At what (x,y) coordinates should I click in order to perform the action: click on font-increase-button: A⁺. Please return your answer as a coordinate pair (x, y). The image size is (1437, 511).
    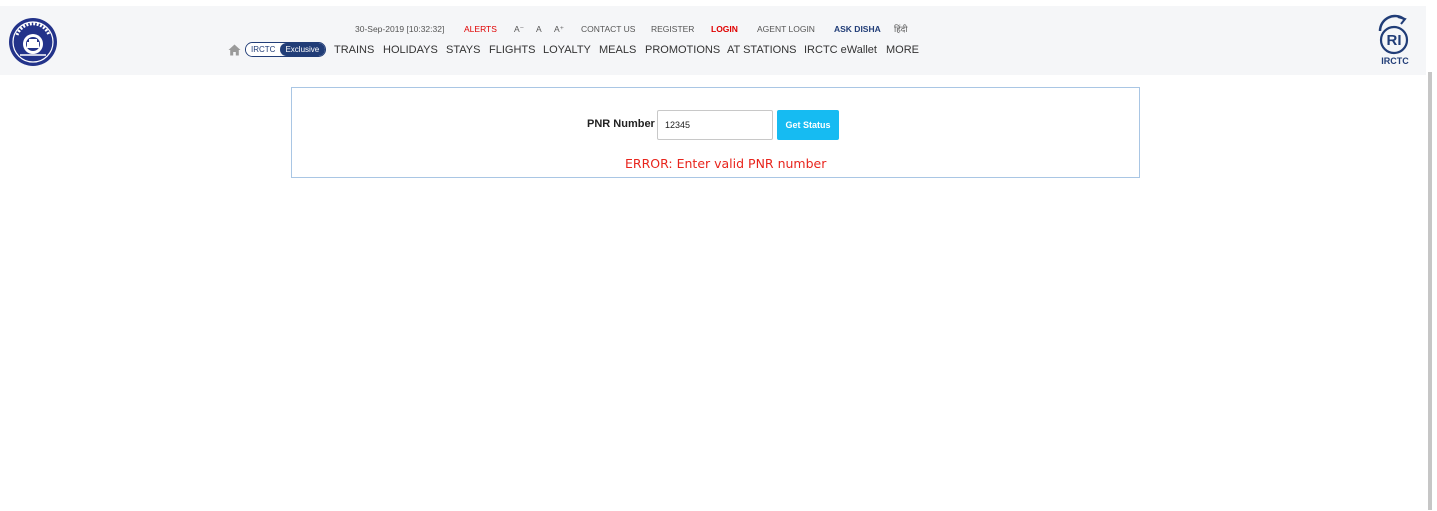
    Looking at the image, I should click on (559, 29).